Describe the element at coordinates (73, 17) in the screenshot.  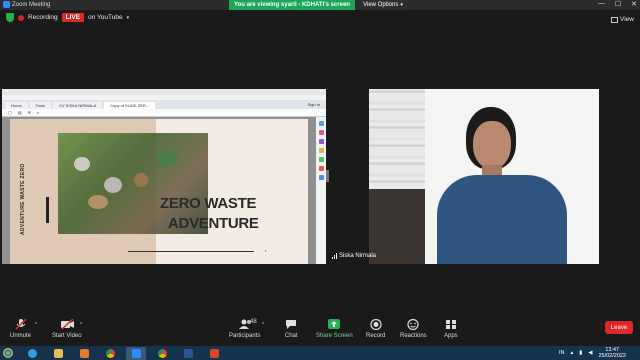
I see `live-badge: LIVE` at that location.